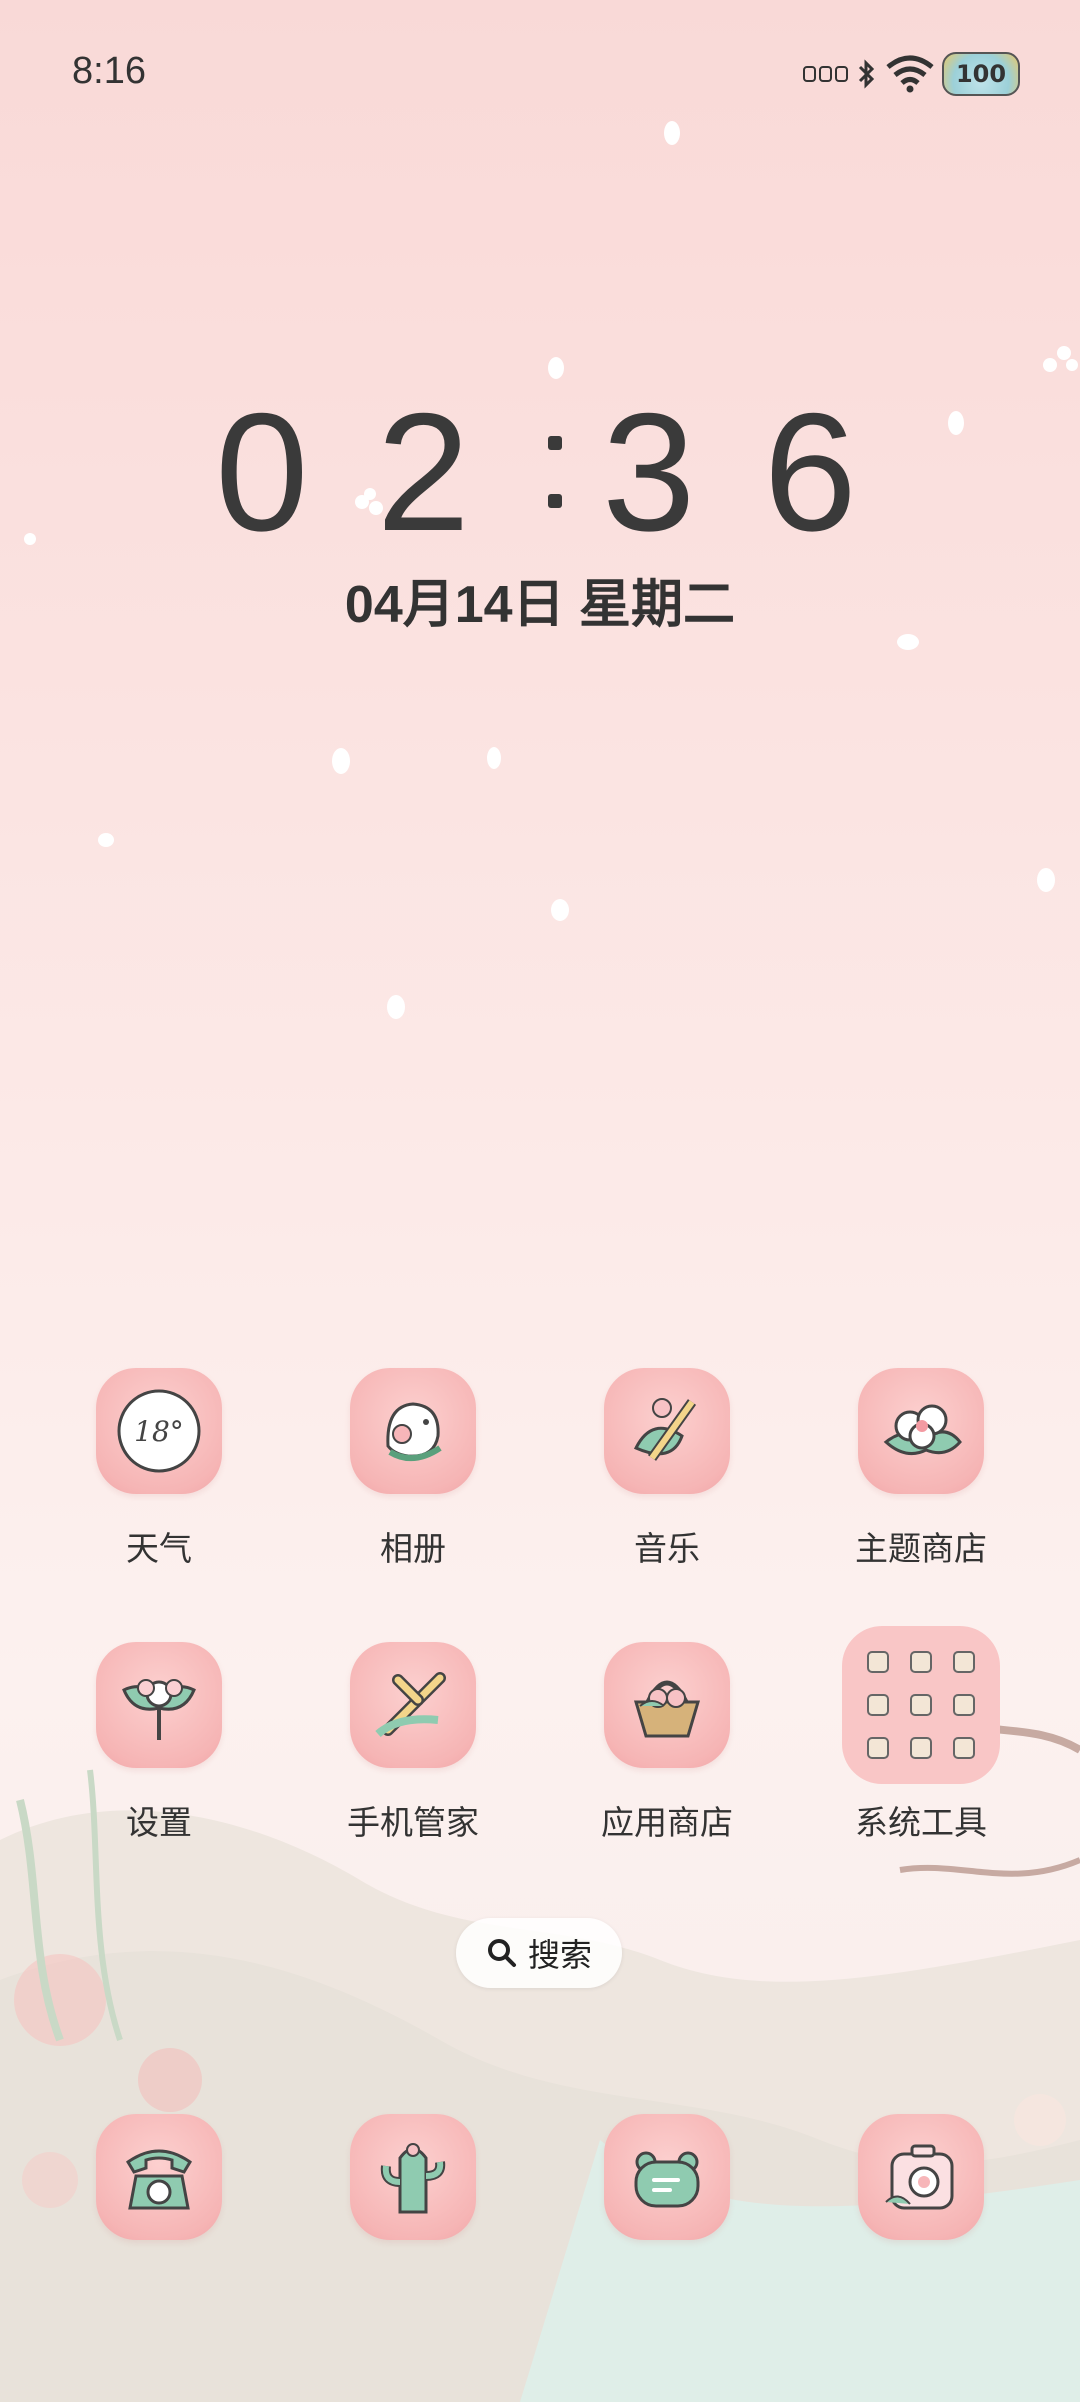 The width and height of the screenshot is (1080, 2402). What do you see at coordinates (540, 599) in the screenshot?
I see `home-date: 04月14日 星期二` at bounding box center [540, 599].